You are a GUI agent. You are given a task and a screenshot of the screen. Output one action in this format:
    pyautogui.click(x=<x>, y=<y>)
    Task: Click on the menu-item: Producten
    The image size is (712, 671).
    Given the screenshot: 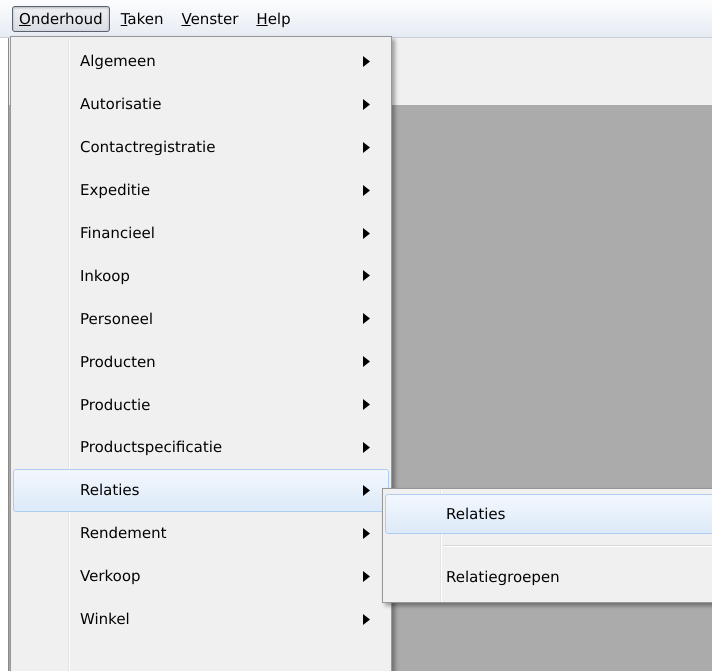 What is the action you would take?
    pyautogui.click(x=201, y=362)
    